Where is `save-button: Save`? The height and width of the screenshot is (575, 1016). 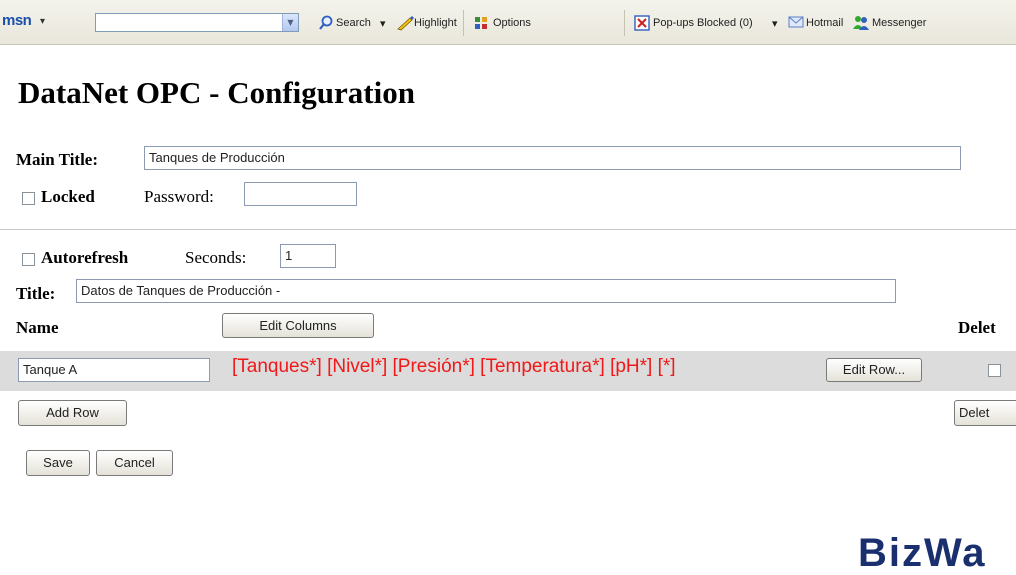
save-button: Save is located at coordinates (58, 463).